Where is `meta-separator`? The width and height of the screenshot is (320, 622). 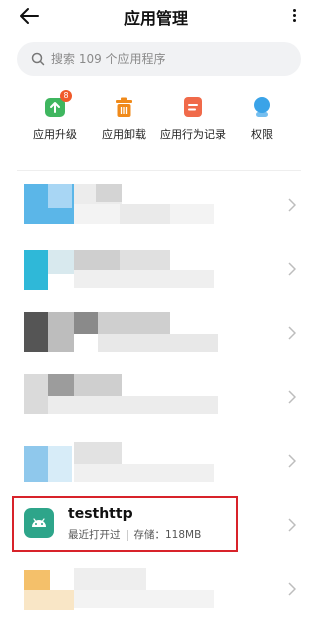
meta-separator is located at coordinates (127, 535).